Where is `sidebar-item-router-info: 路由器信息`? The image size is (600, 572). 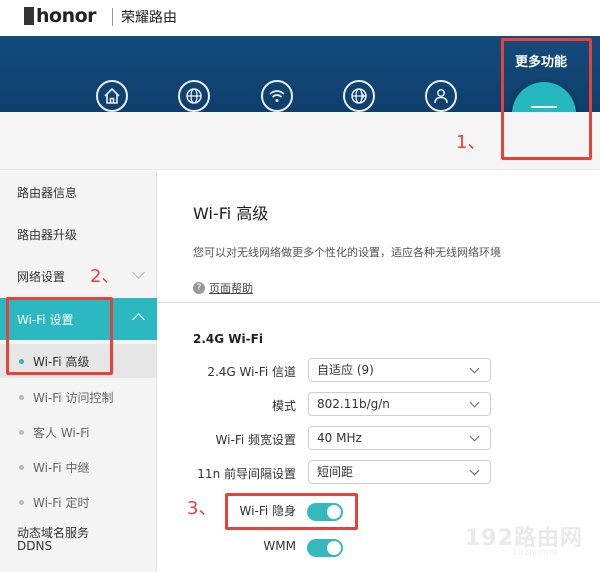 sidebar-item-router-info: 路由器信息 is located at coordinates (78, 192).